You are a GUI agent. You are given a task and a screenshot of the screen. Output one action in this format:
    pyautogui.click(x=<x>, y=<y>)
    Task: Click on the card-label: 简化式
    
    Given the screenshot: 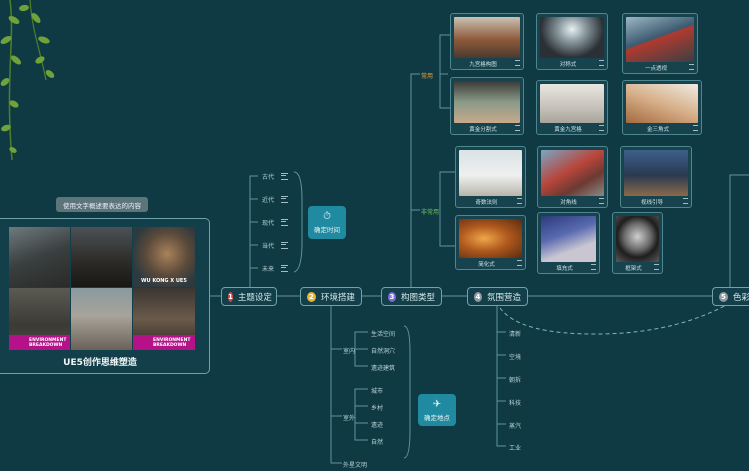 What is the action you would take?
    pyautogui.click(x=486, y=265)
    